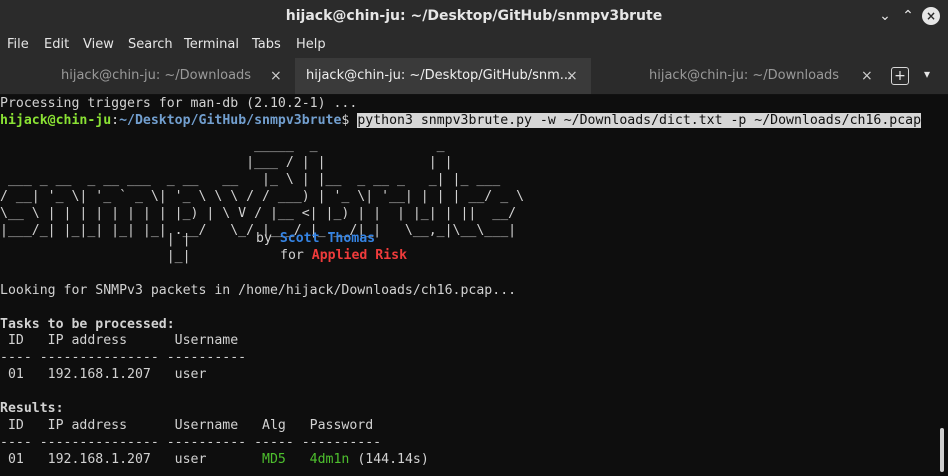  I want to click on tasks-row: 01 192.168.1.207 user, so click(103, 374).